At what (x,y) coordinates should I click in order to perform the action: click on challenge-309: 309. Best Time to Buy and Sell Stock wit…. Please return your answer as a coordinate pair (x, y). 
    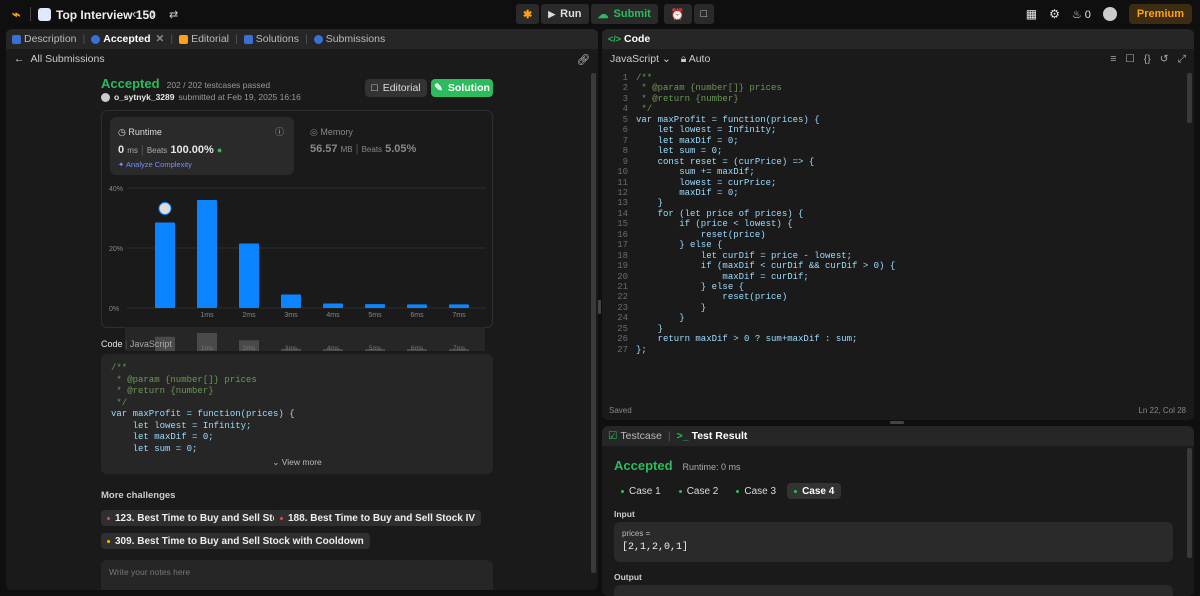
    Looking at the image, I should click on (235, 541).